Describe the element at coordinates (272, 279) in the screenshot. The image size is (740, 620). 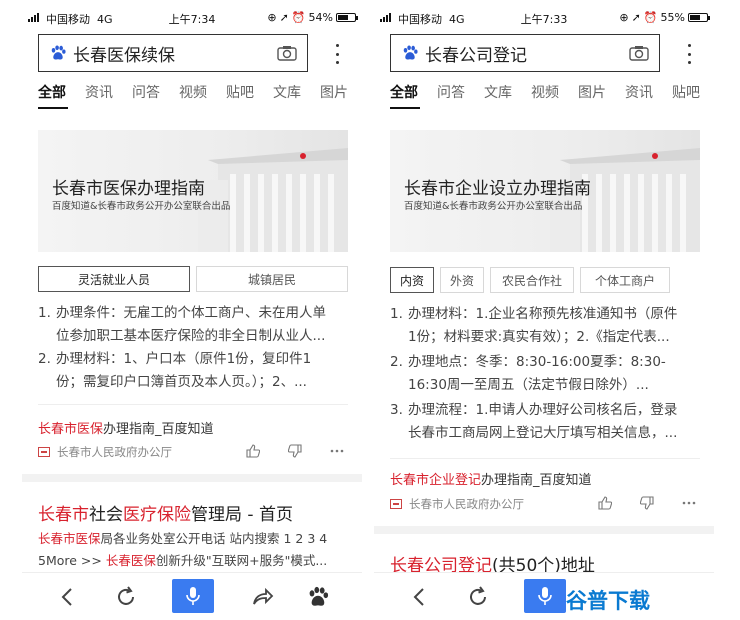
I see `chip-urban-resident: 城镇居民` at that location.